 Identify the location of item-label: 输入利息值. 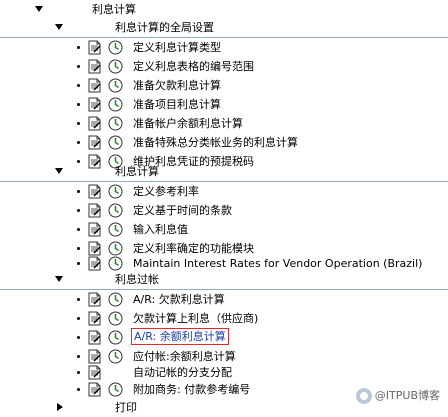
(160, 229).